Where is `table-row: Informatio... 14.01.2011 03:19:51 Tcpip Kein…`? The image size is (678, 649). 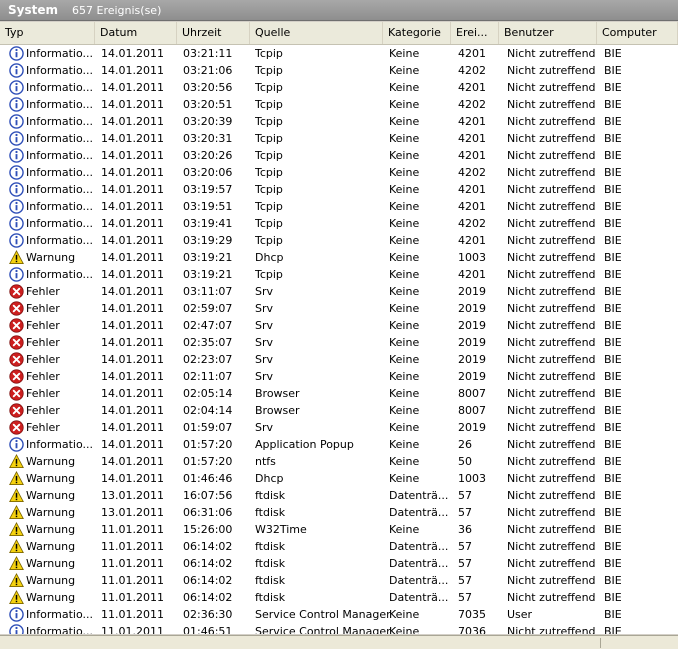
table-row: Informatio... 14.01.2011 03:19:51 Tcpip Kein… is located at coordinates (339, 206).